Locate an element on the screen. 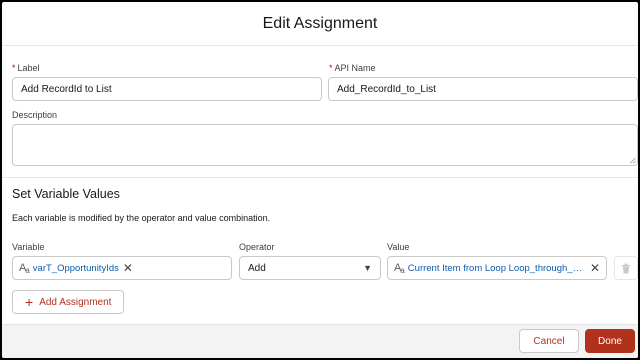 This screenshot has height=360, width=640. operator-column-label: Operator is located at coordinates (257, 247).